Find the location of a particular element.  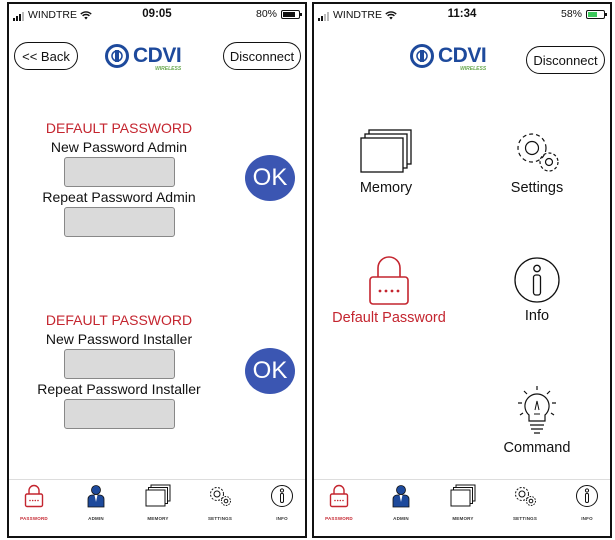

menu-memory: Memory is located at coordinates (386, 162).